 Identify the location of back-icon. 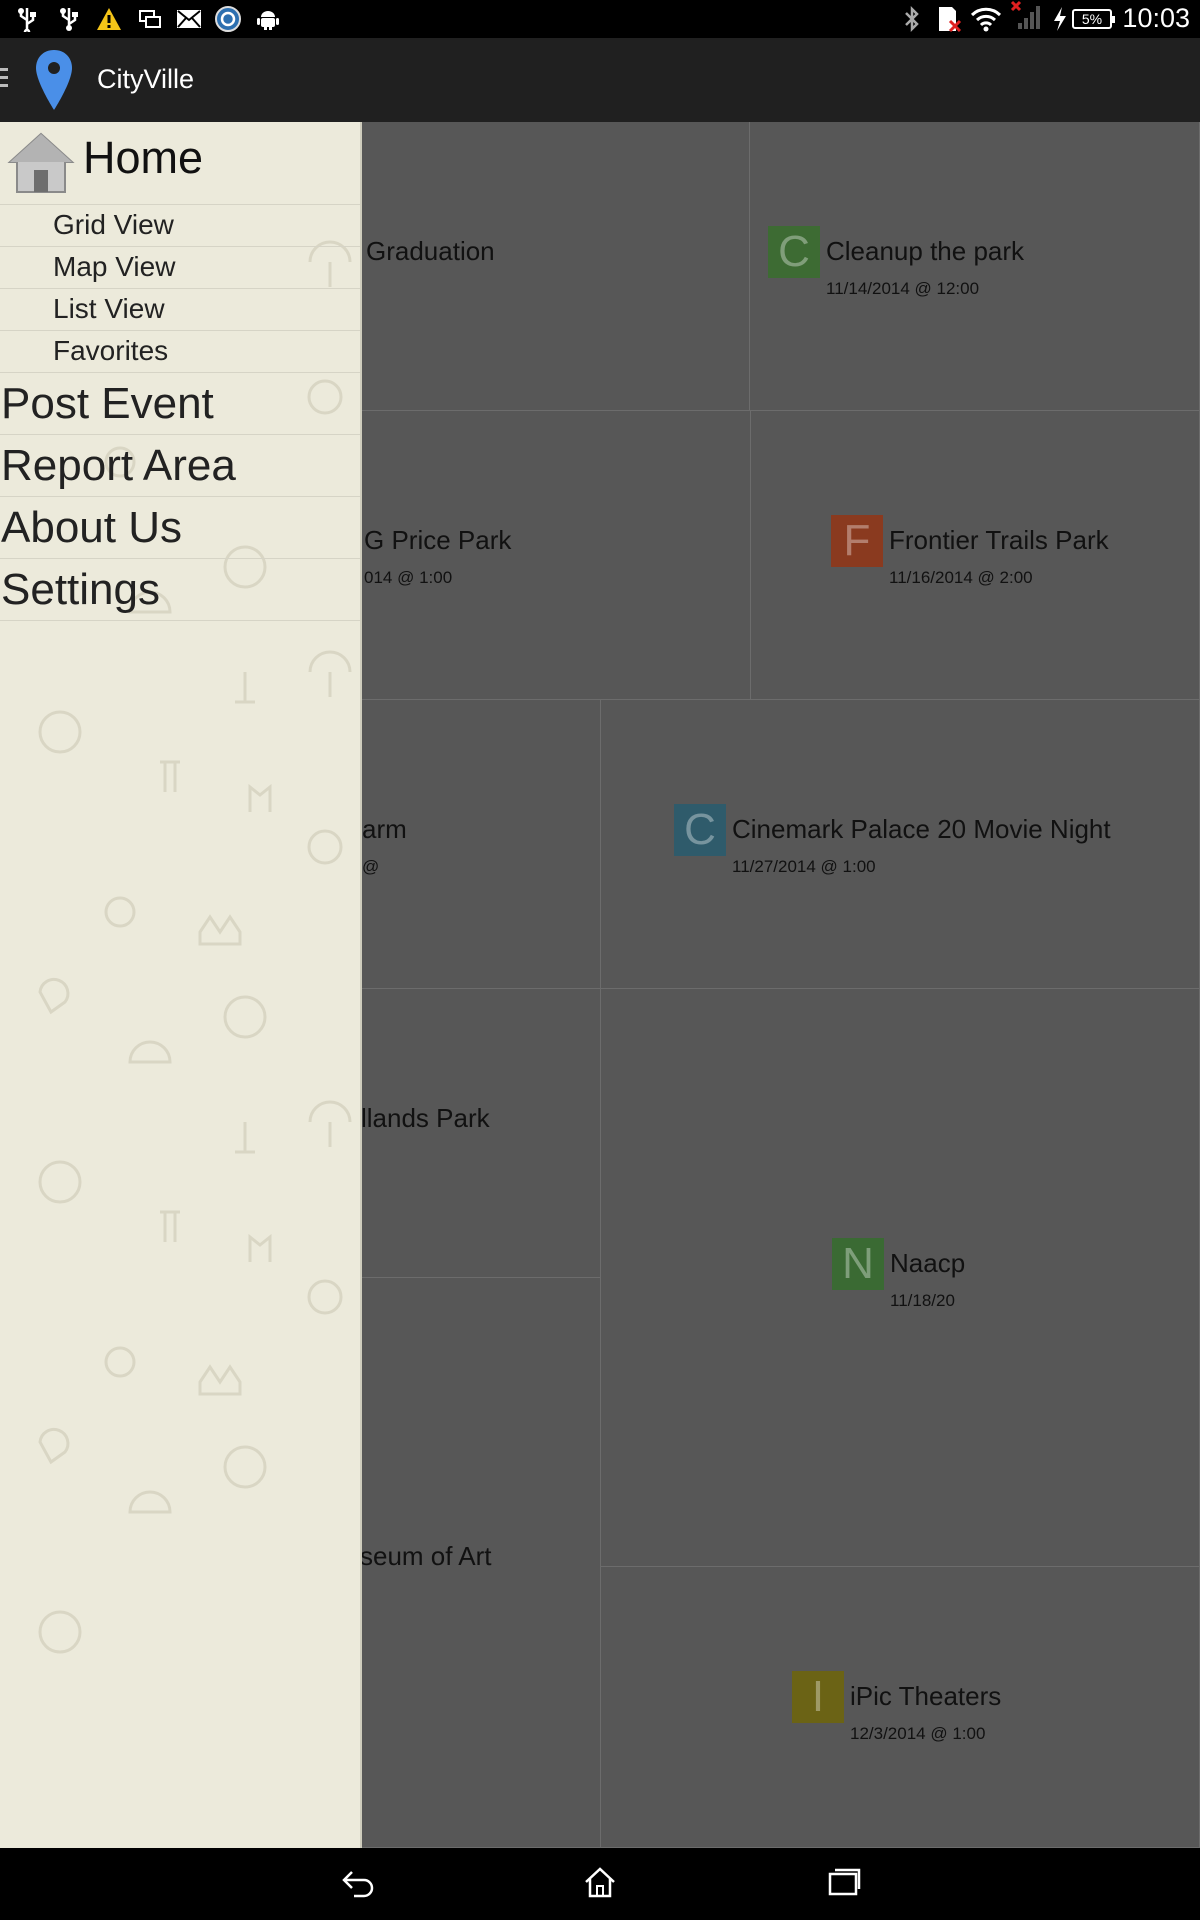
(358, 1884).